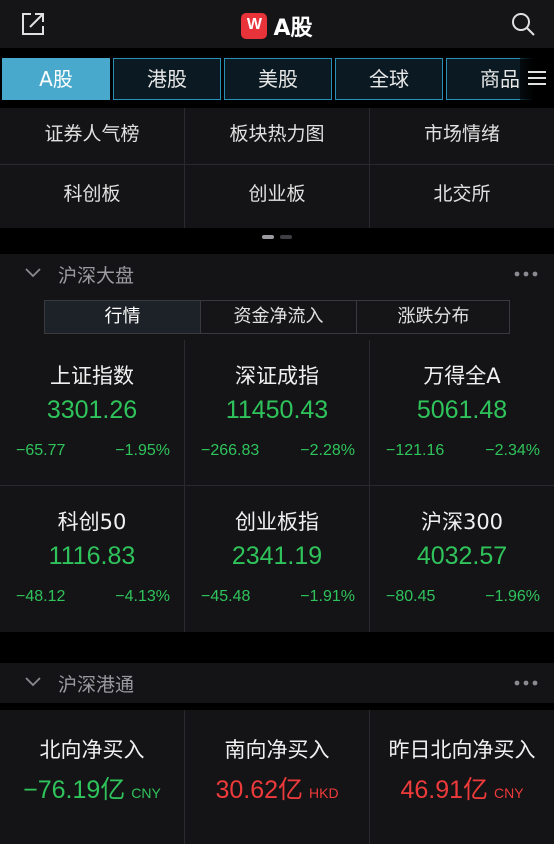 The height and width of the screenshot is (844, 554). I want to click on index-card-wind-all-a: 万得全A 5061.48 −121.16 −2.34%, so click(462, 412).